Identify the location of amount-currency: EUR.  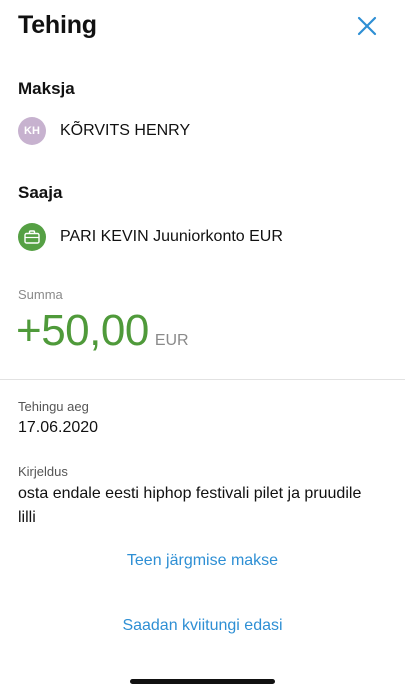
(171, 340).